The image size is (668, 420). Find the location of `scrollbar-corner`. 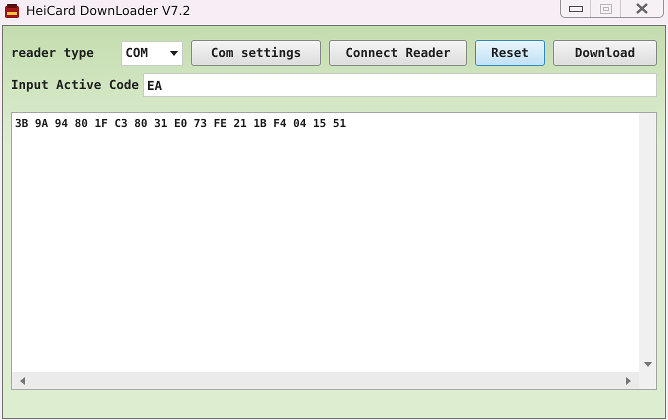

scrollbar-corner is located at coordinates (647, 380).